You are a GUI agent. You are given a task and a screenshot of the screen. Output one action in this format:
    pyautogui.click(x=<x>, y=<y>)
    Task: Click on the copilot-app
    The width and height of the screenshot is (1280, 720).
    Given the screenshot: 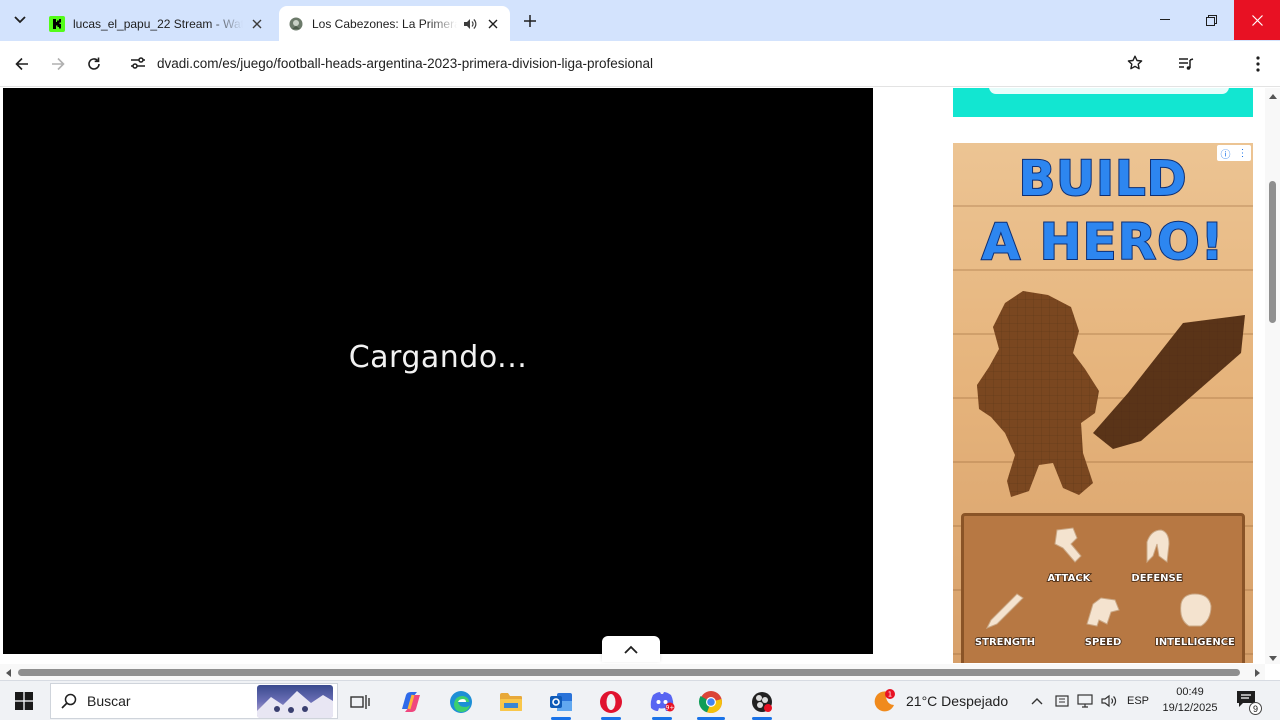 What is the action you would take?
    pyautogui.click(x=411, y=702)
    